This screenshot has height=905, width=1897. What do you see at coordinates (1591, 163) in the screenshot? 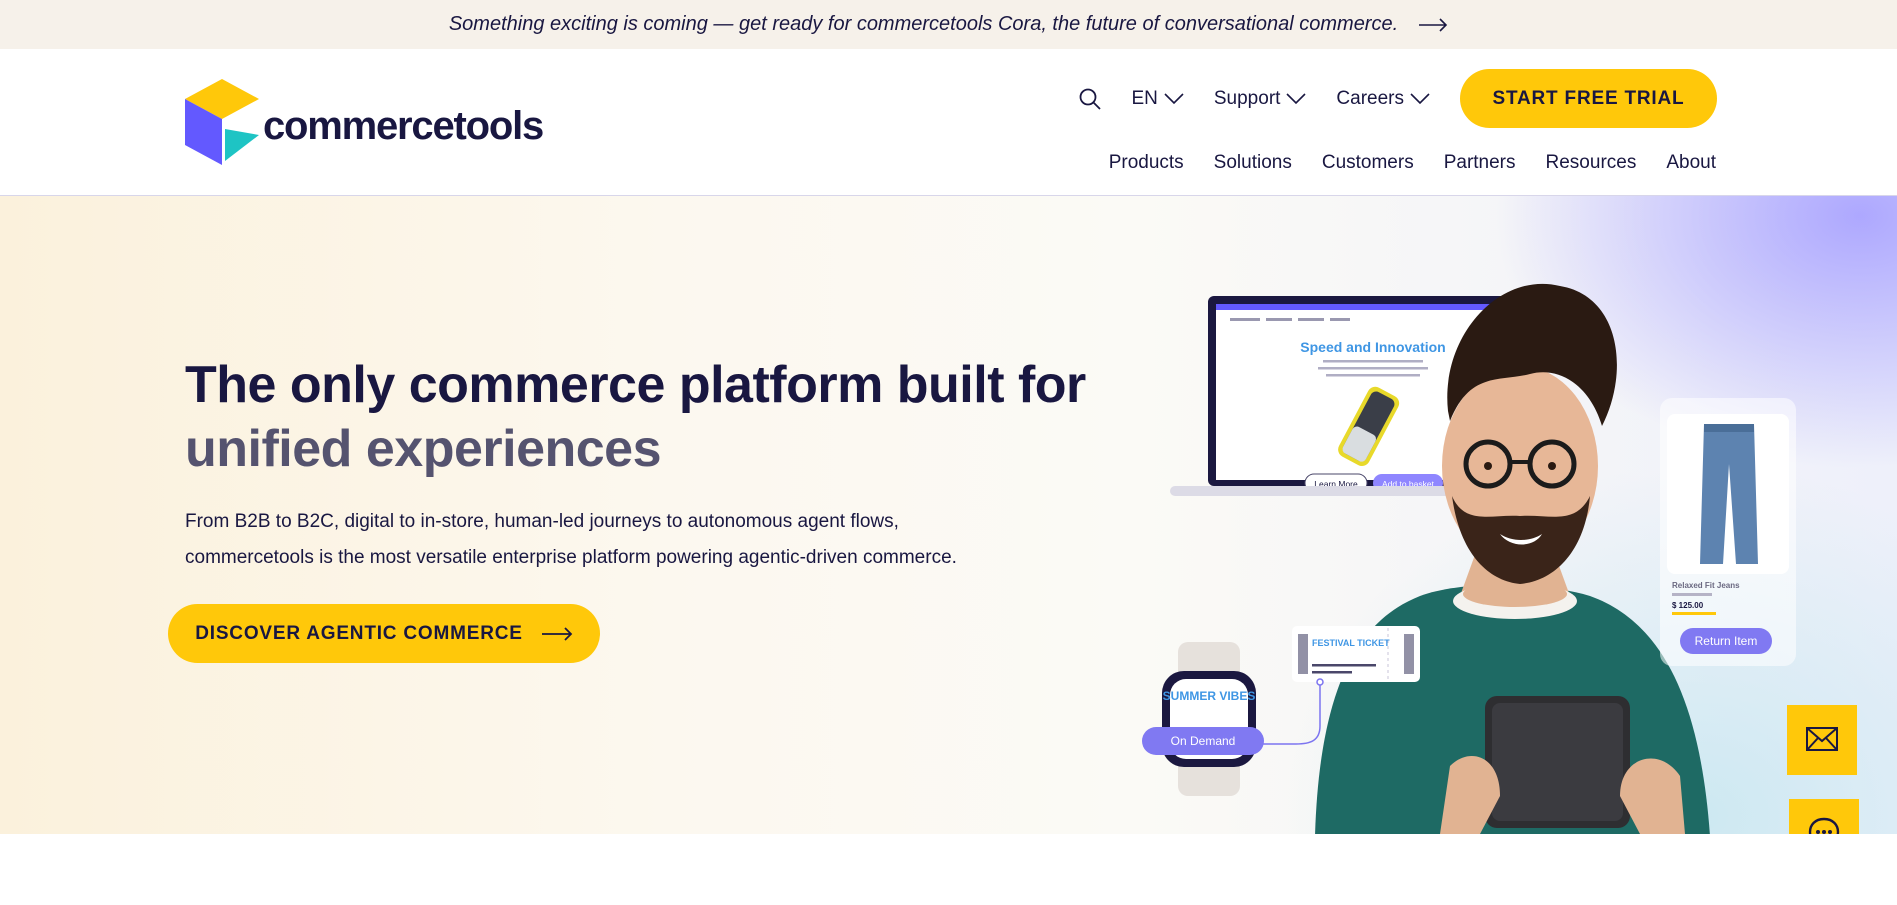
I see `nav-item-resources: Resources` at bounding box center [1591, 163].